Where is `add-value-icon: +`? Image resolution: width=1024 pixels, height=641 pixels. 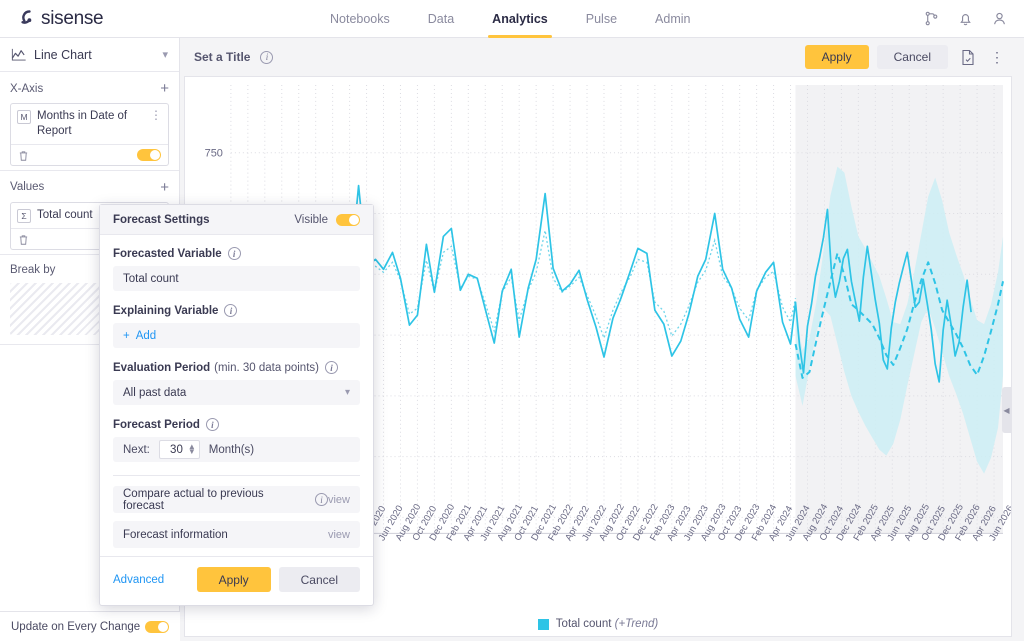 add-value-icon: + is located at coordinates (164, 187).